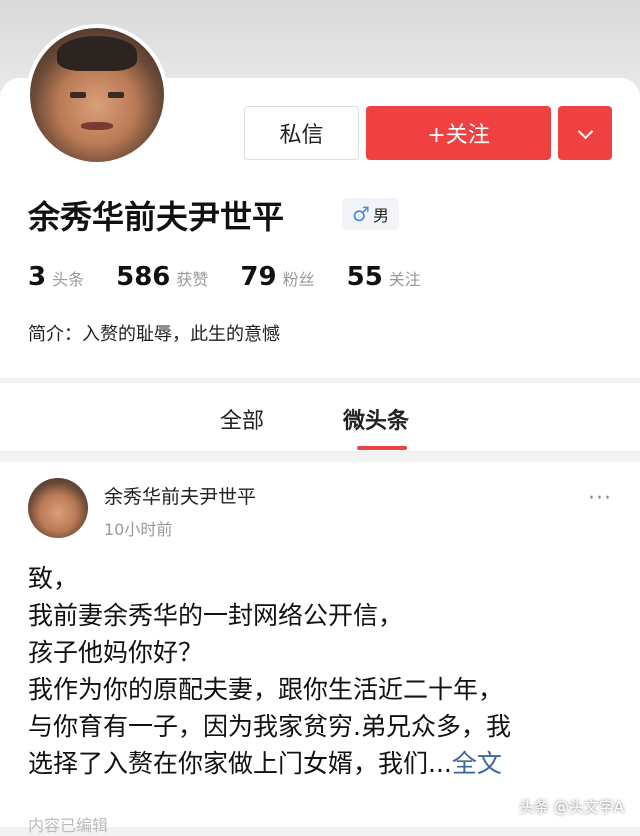  I want to click on profile-name: 余秀华前夫尹世平, so click(156, 217).